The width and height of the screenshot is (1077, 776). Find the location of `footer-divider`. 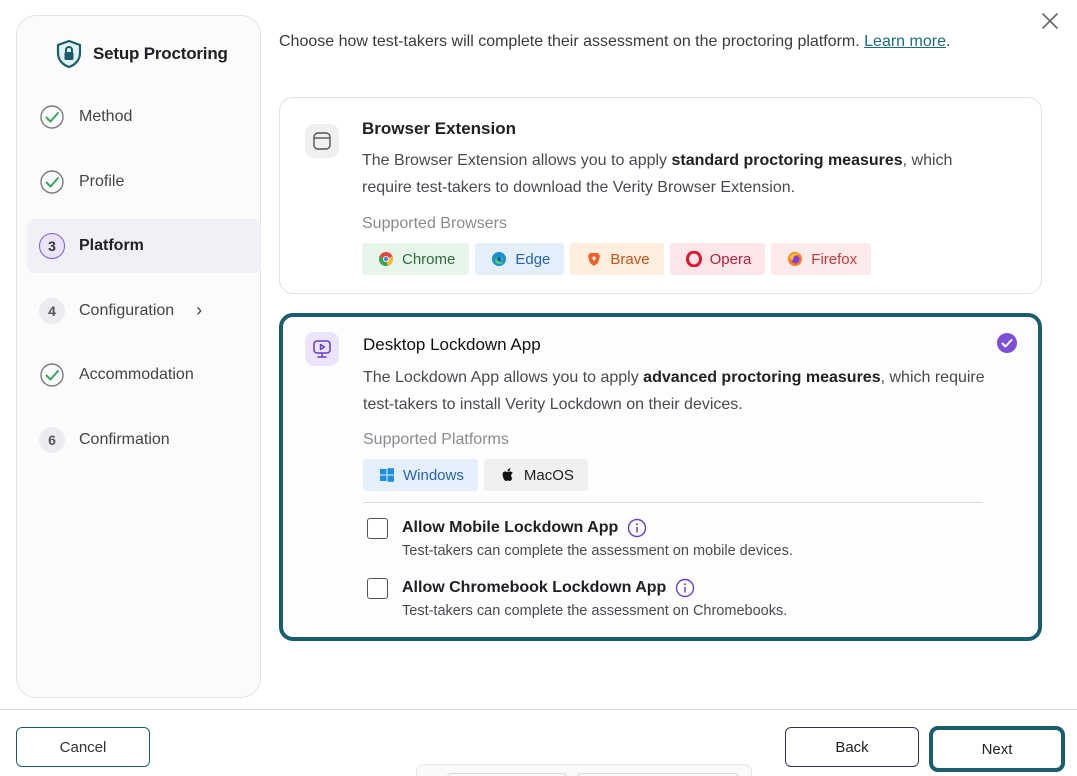

footer-divider is located at coordinates (538, 709).